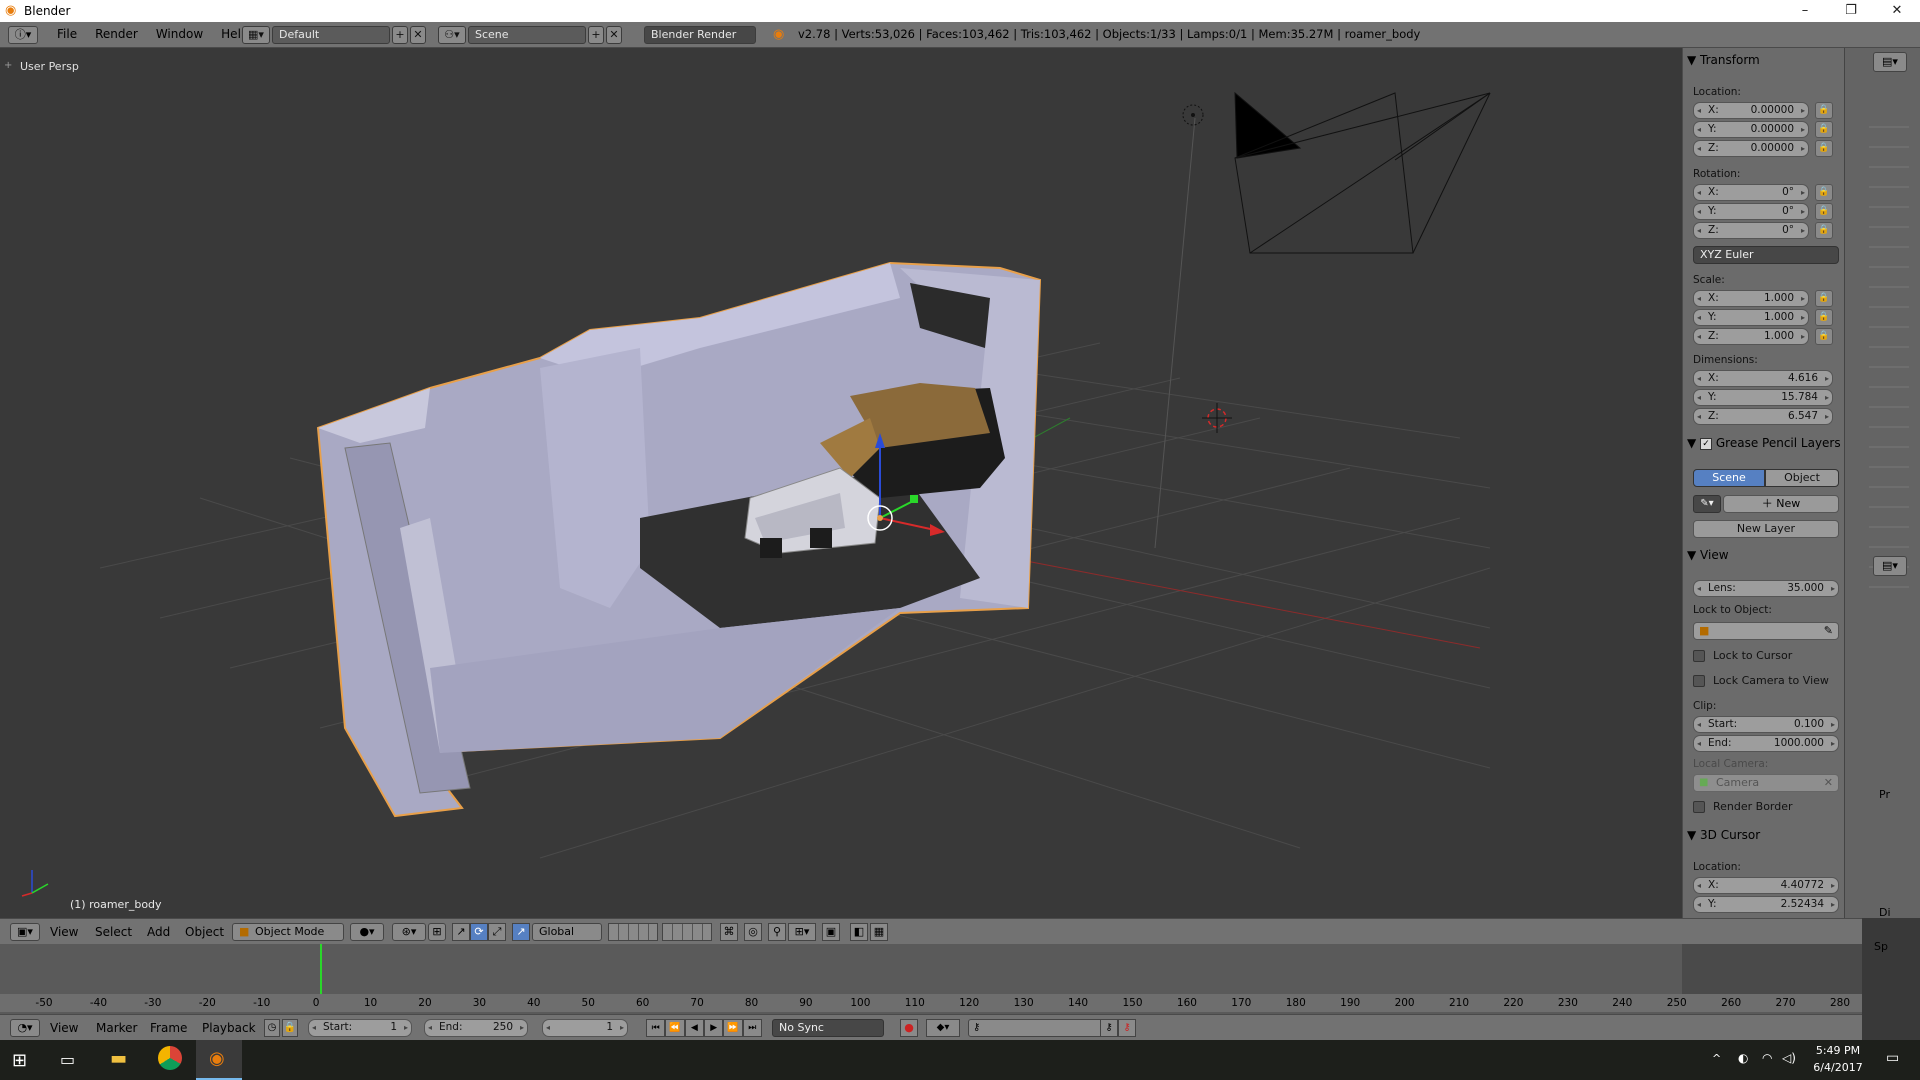 This screenshot has width=1920, height=1080. I want to click on windows-start-icon: ⊞, so click(19, 1060).